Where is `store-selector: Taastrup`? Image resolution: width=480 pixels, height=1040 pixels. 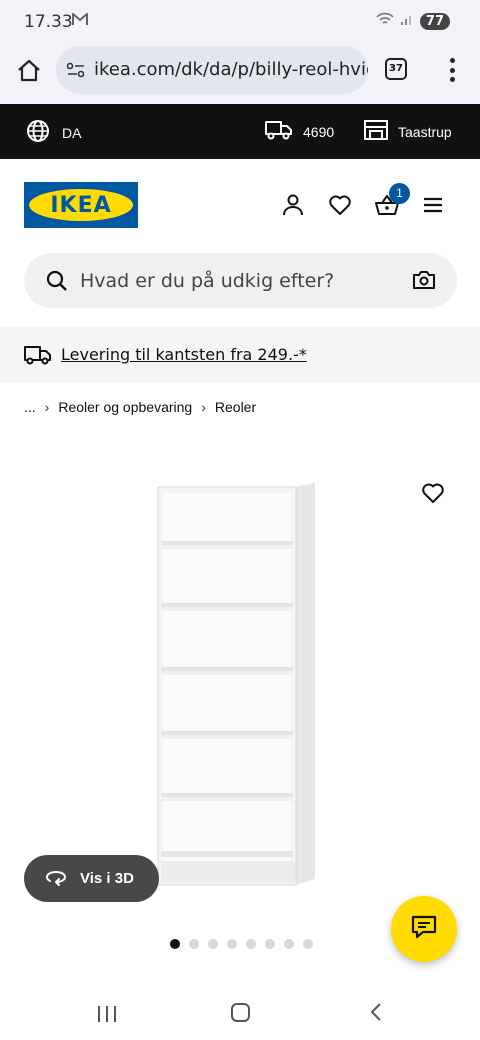
store-selector: Taastrup is located at coordinates (408, 131).